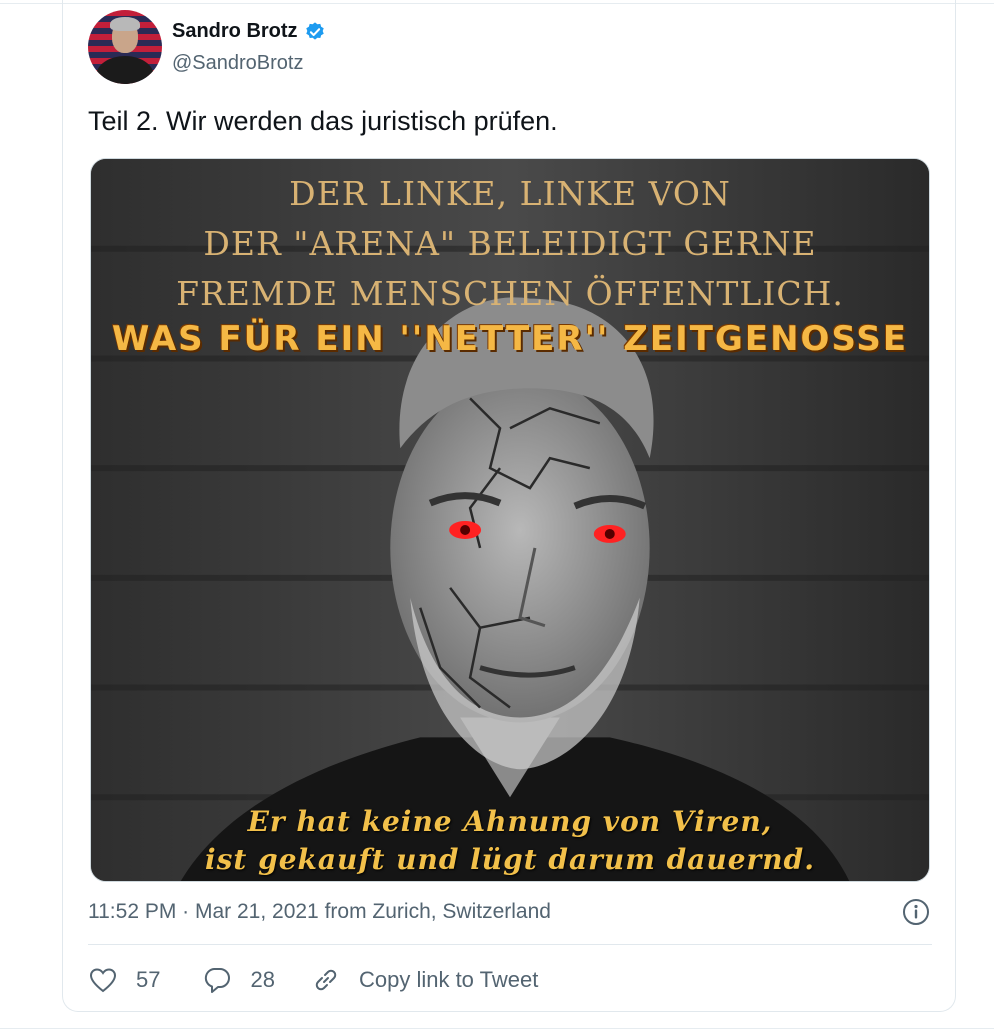 The image size is (994, 1033). Describe the element at coordinates (314, 30) in the screenshot. I see `verified-badge-icon` at that location.